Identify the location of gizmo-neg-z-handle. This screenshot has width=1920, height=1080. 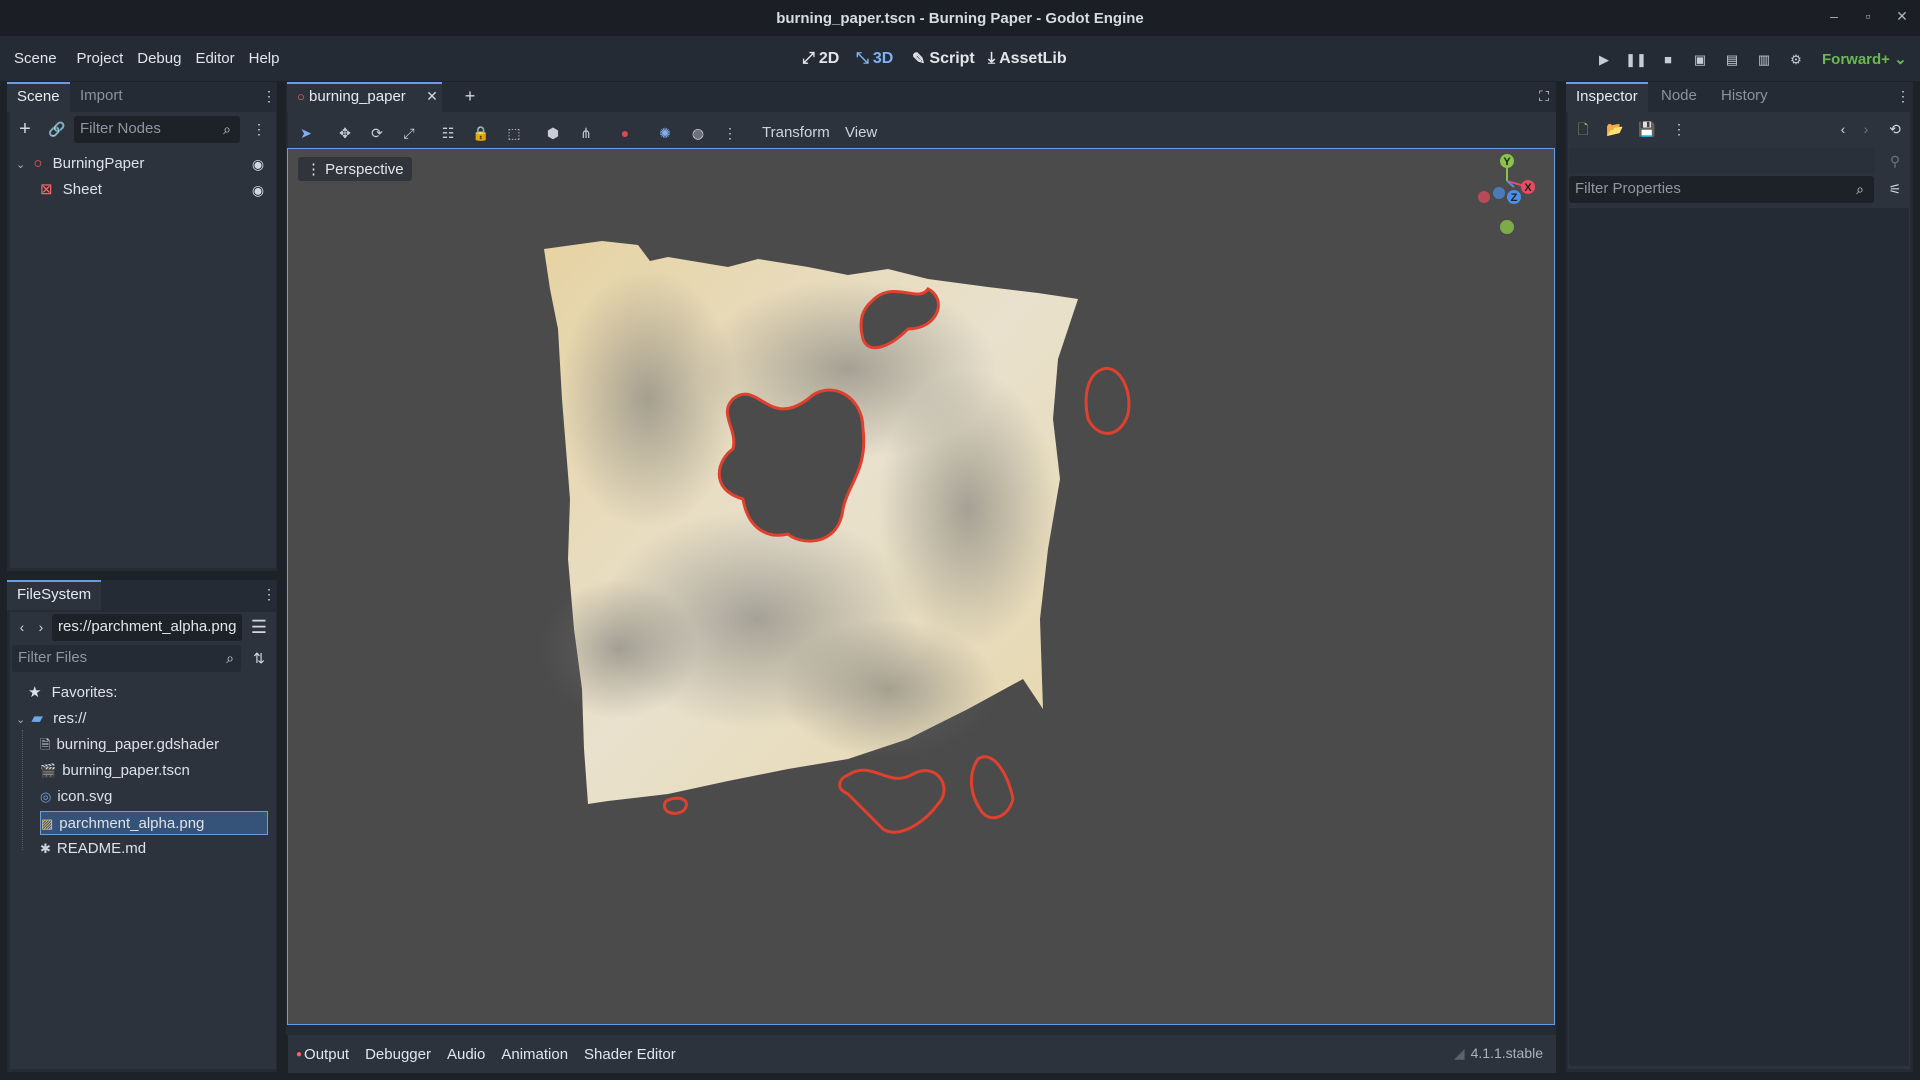
(1499, 193).